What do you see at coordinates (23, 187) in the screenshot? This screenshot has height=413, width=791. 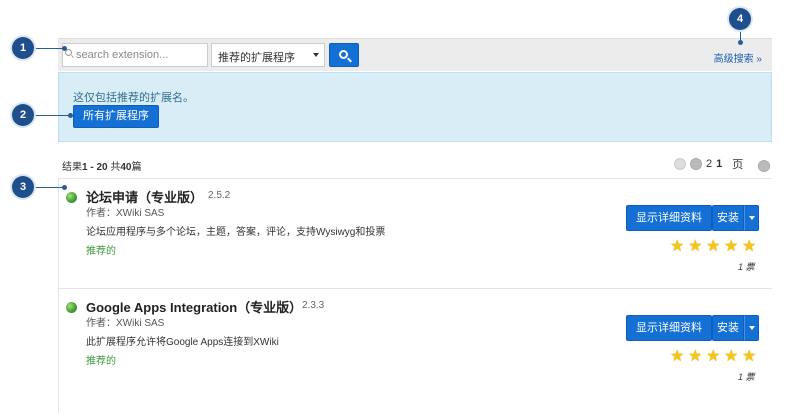 I see `callout-3: 3` at bounding box center [23, 187].